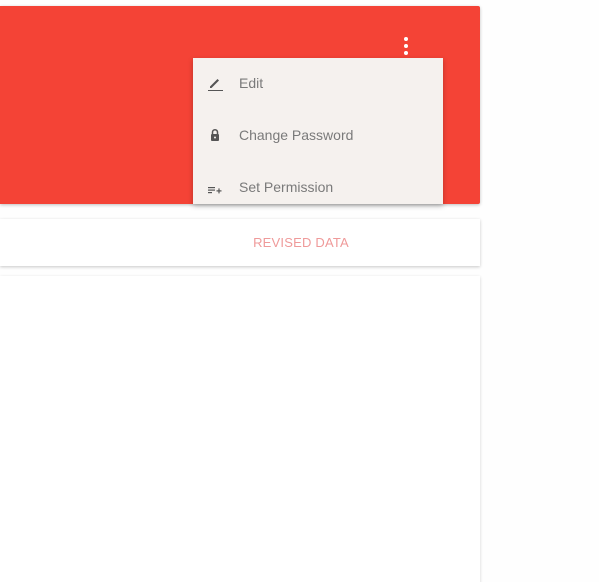  Describe the element at coordinates (215, 187) in the screenshot. I see `playlist-add-icon` at that location.